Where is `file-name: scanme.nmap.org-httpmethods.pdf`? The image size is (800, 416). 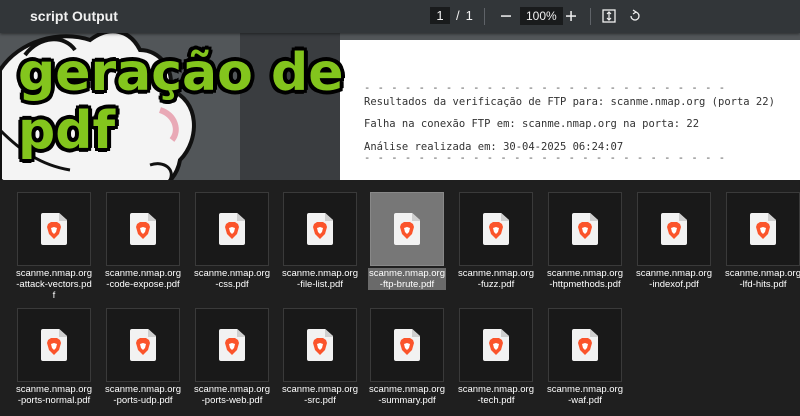
file-name: scanme.nmap.org-httpmethods.pdf is located at coordinates (585, 279).